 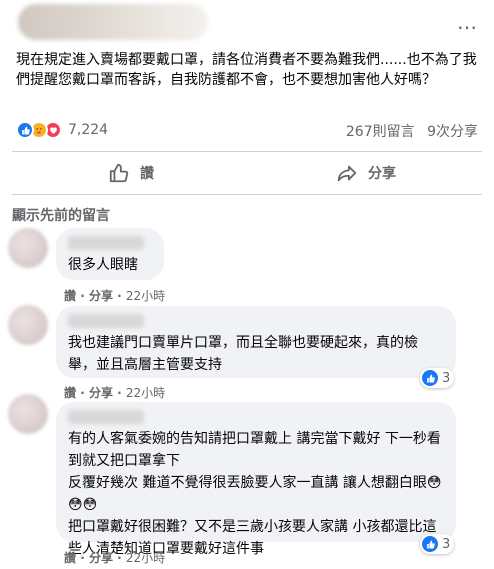 What do you see at coordinates (88, 130) in the screenshot?
I see `reaction-count: 7,224` at bounding box center [88, 130].